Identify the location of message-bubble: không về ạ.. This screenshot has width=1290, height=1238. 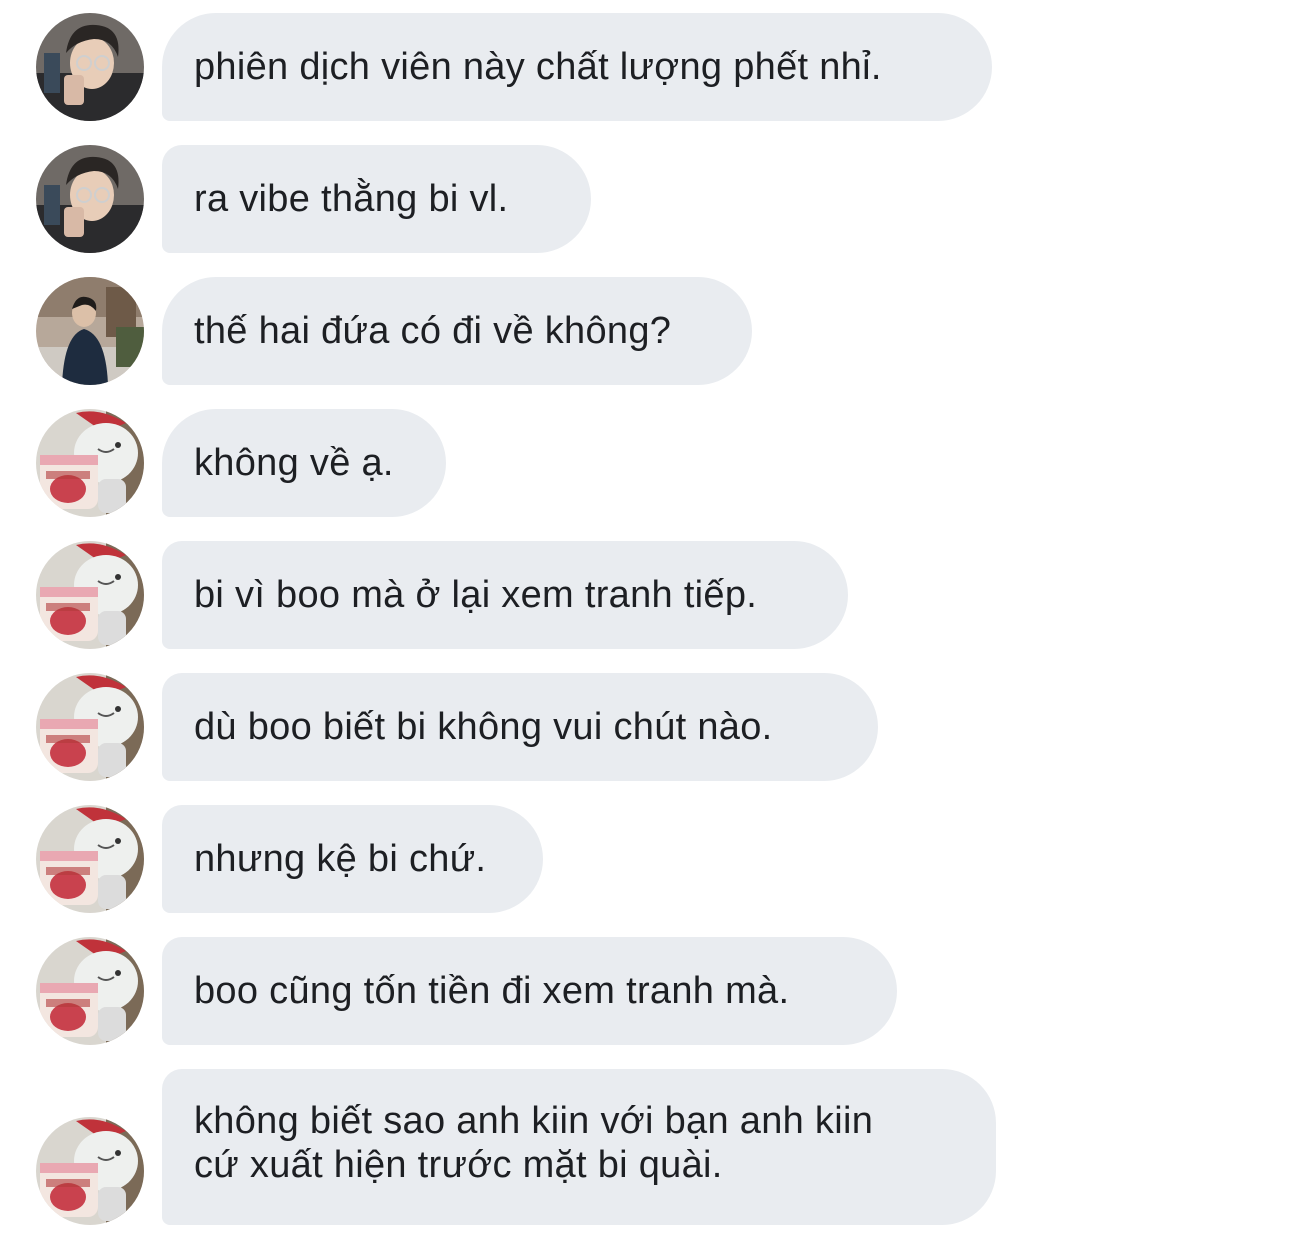
(304, 463).